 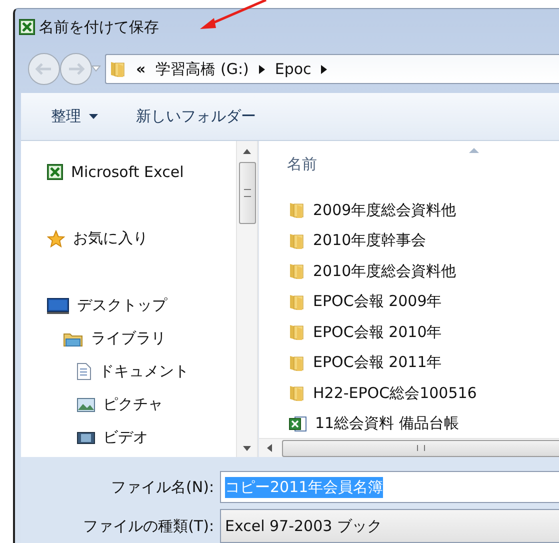 I want to click on nav-item: ライブラリ, so click(x=128, y=338).